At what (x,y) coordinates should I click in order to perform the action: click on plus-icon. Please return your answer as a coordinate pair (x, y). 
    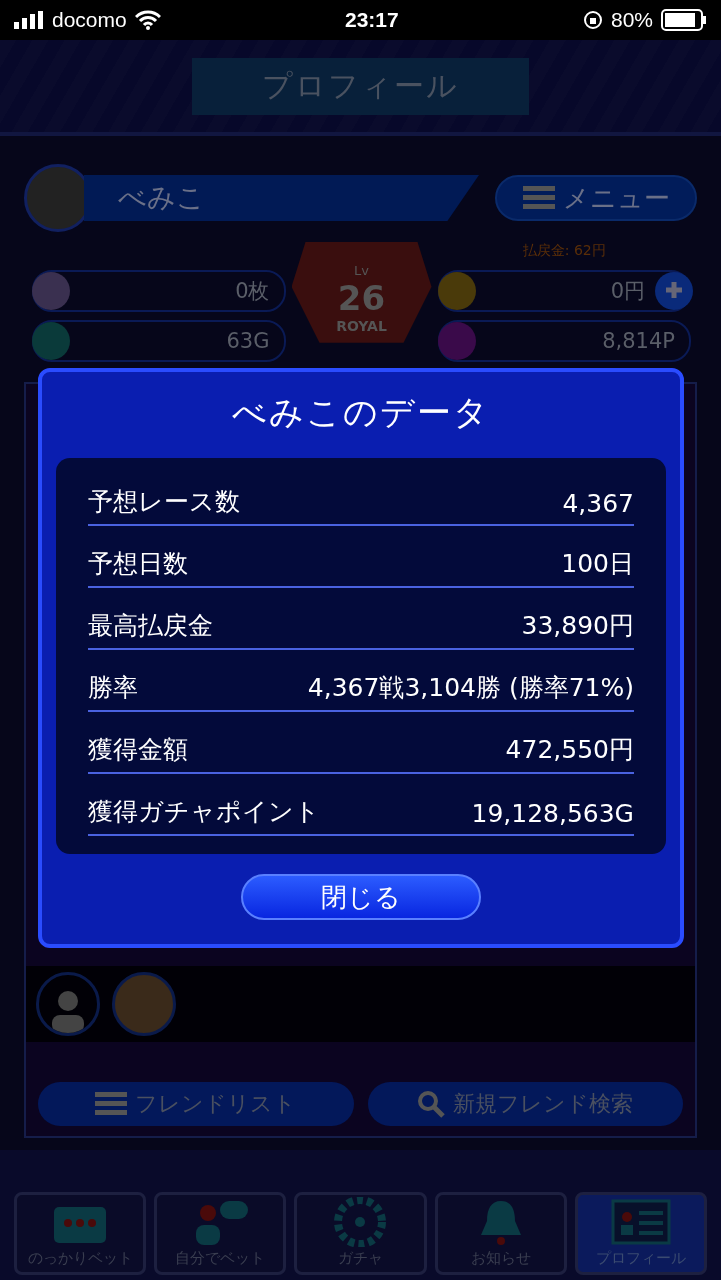
    Looking at the image, I should click on (674, 290).